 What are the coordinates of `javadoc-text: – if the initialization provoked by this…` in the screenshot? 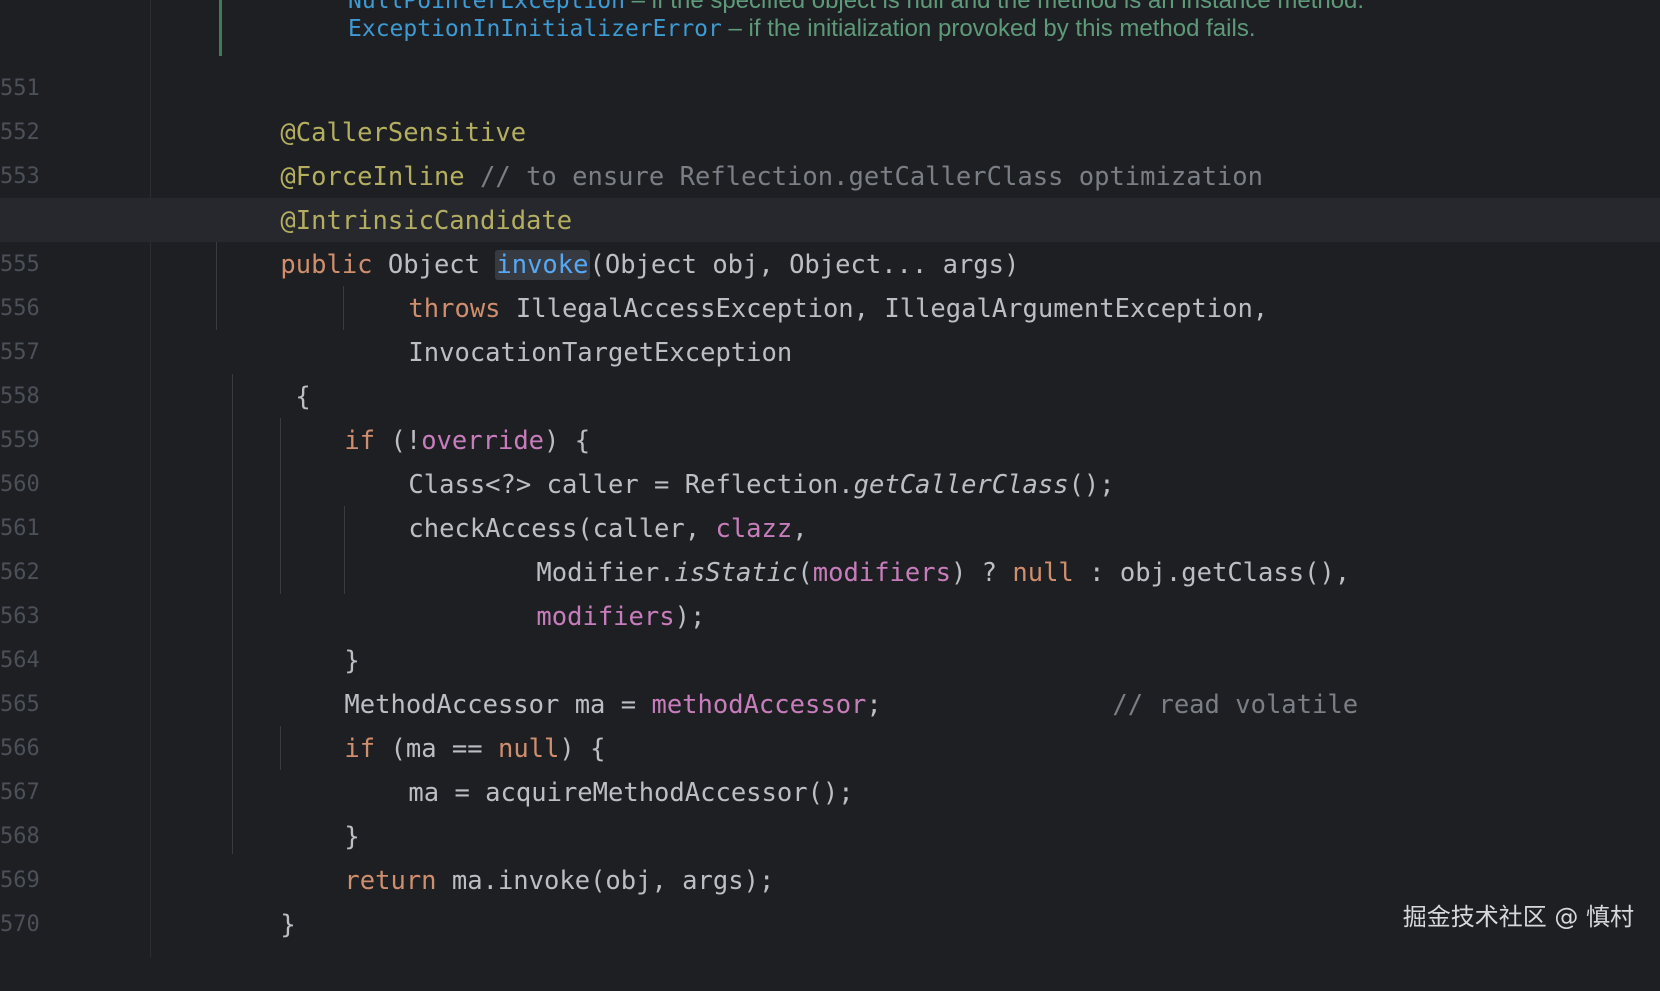 It's located at (988, 28).